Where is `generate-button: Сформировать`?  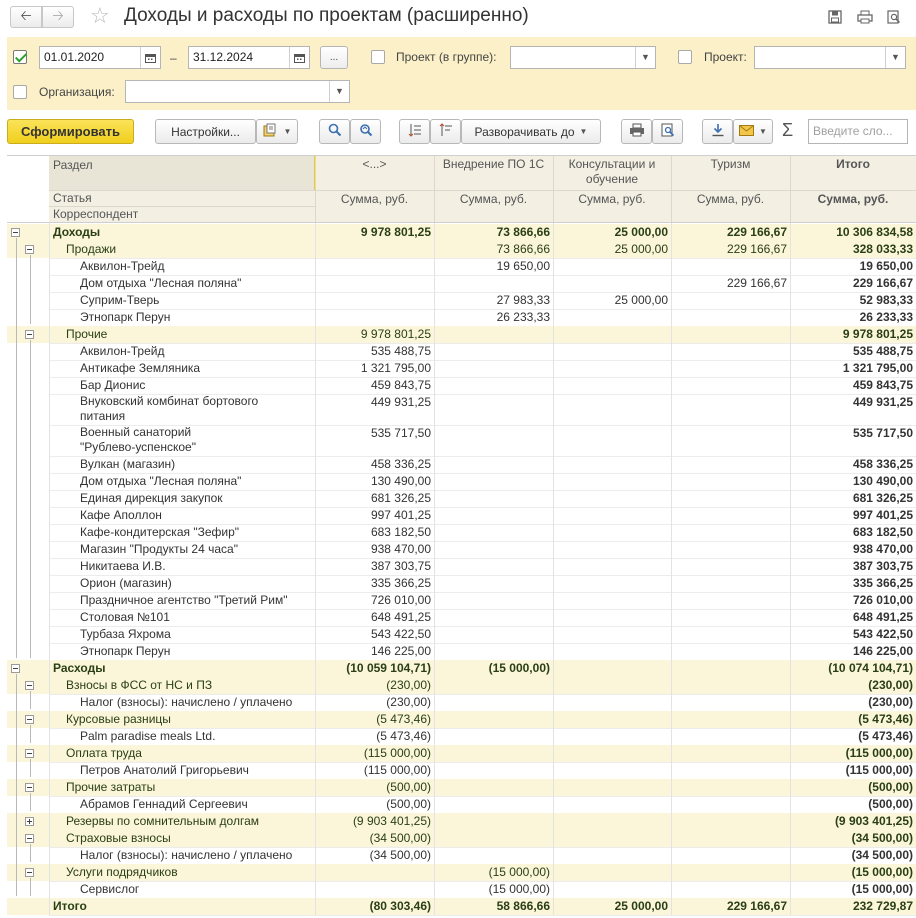 generate-button: Сформировать is located at coordinates (70, 131).